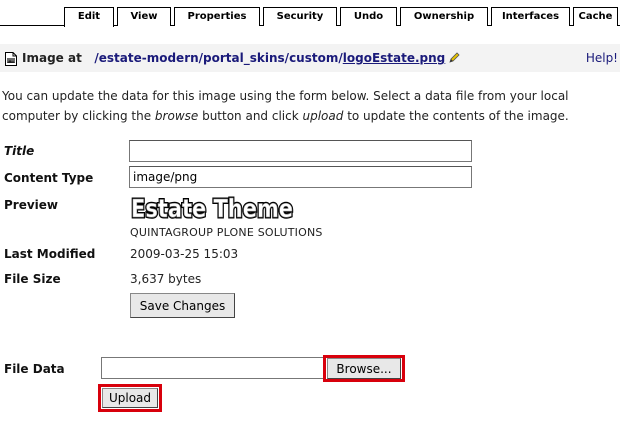 The image size is (620, 424). I want to click on last-modified-value: 2009-03-25 15:03, so click(184, 254).